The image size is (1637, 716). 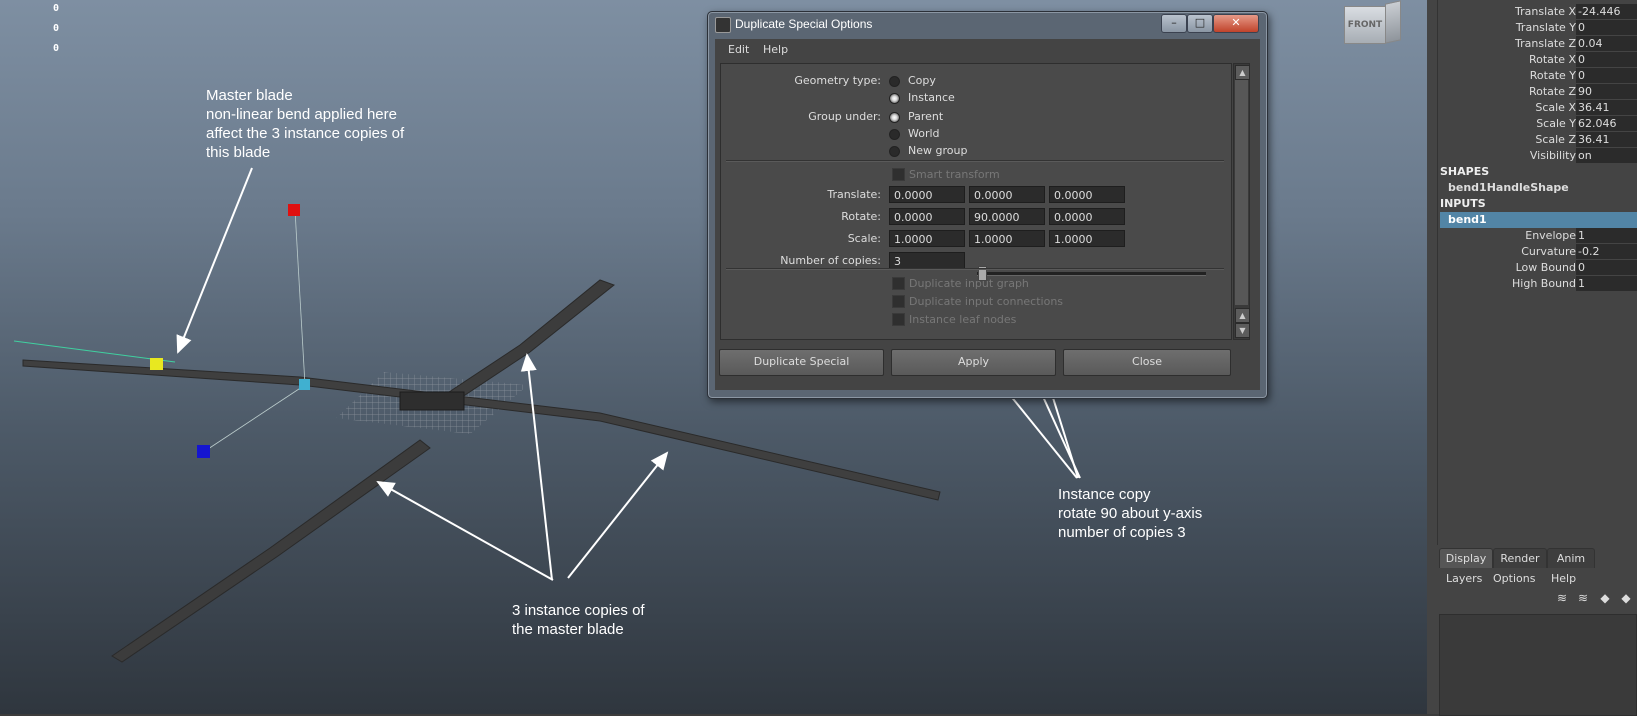 I want to click on view-cube-front-face: FRONT, so click(x=1365, y=25).